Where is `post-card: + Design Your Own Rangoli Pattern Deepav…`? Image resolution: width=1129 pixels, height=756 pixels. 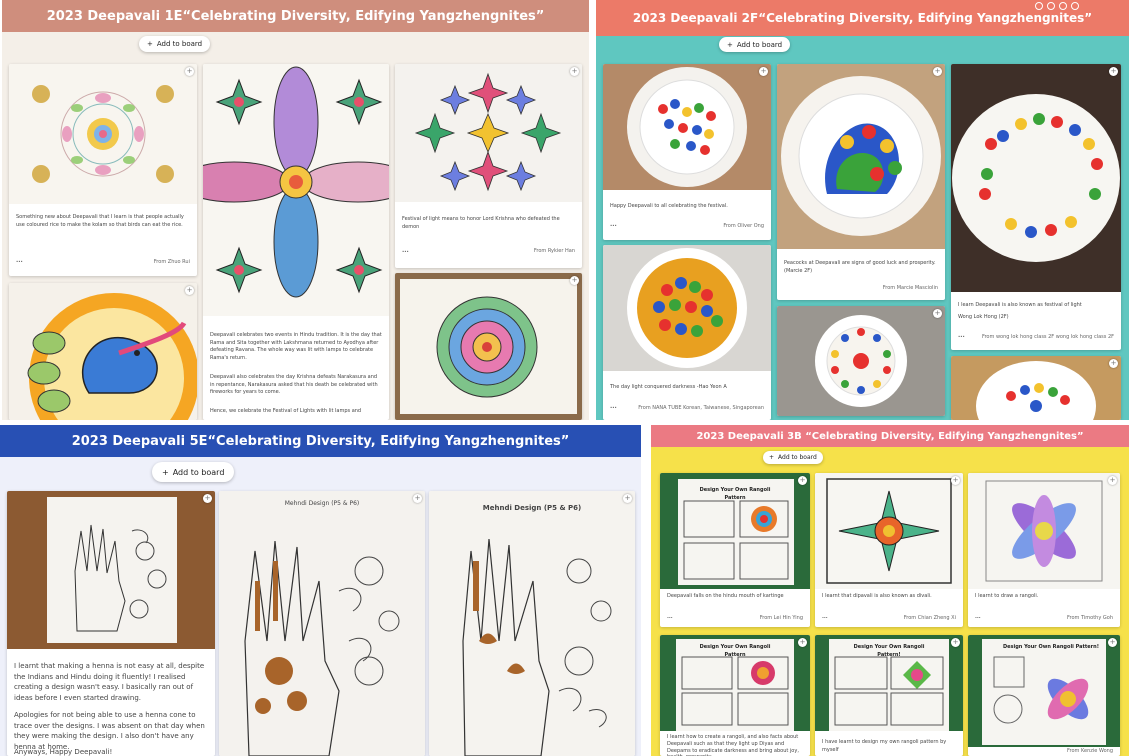 post-card: + Design Your Own Rangoli Pattern Deepav… is located at coordinates (735, 550).